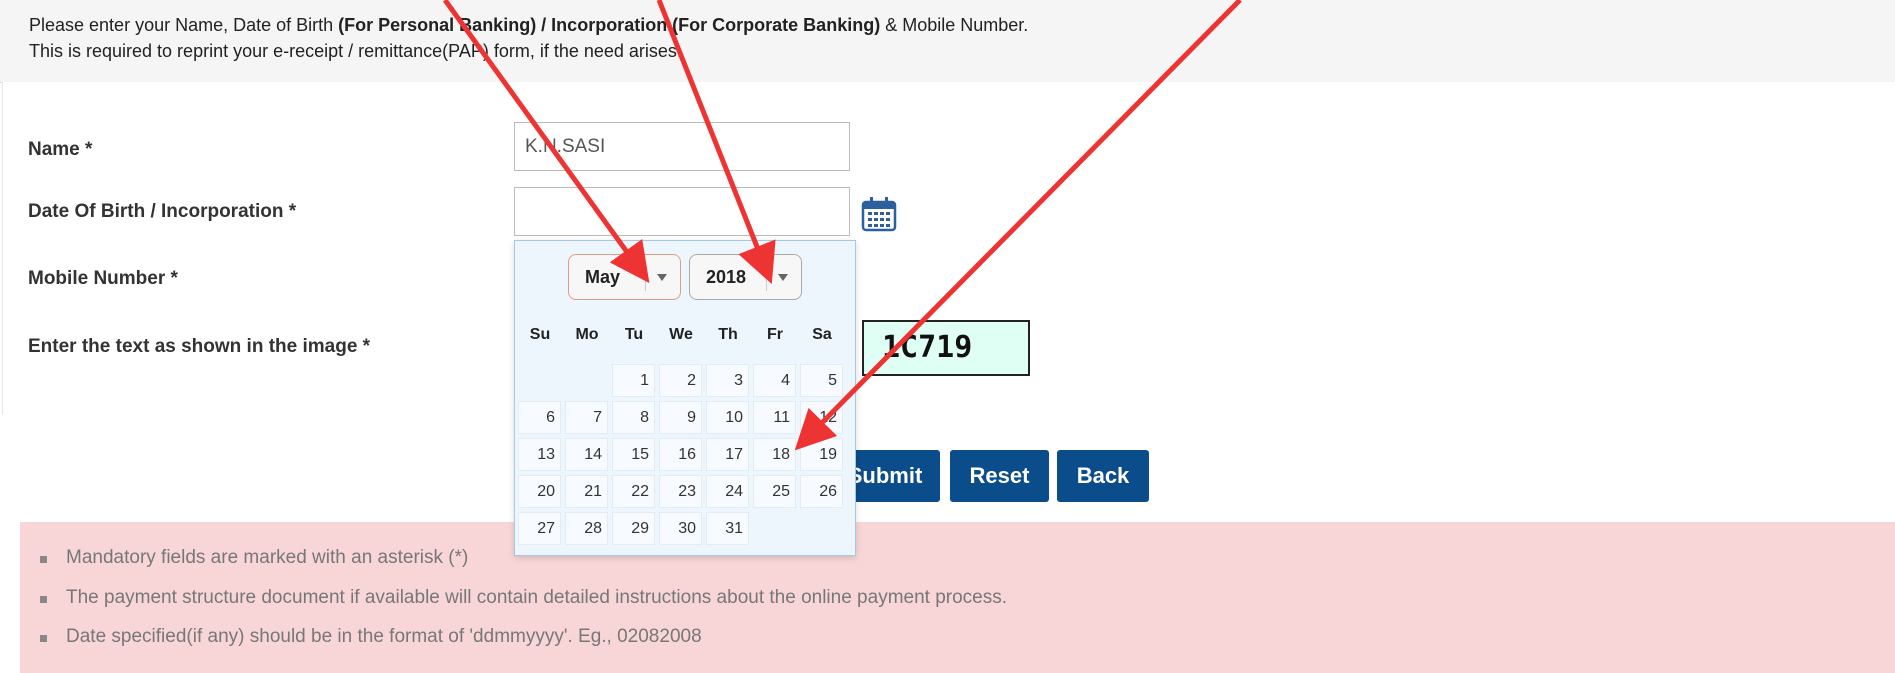 This screenshot has height=673, width=1895. What do you see at coordinates (539, 454) in the screenshot?
I see `calendar-day: 13` at bounding box center [539, 454].